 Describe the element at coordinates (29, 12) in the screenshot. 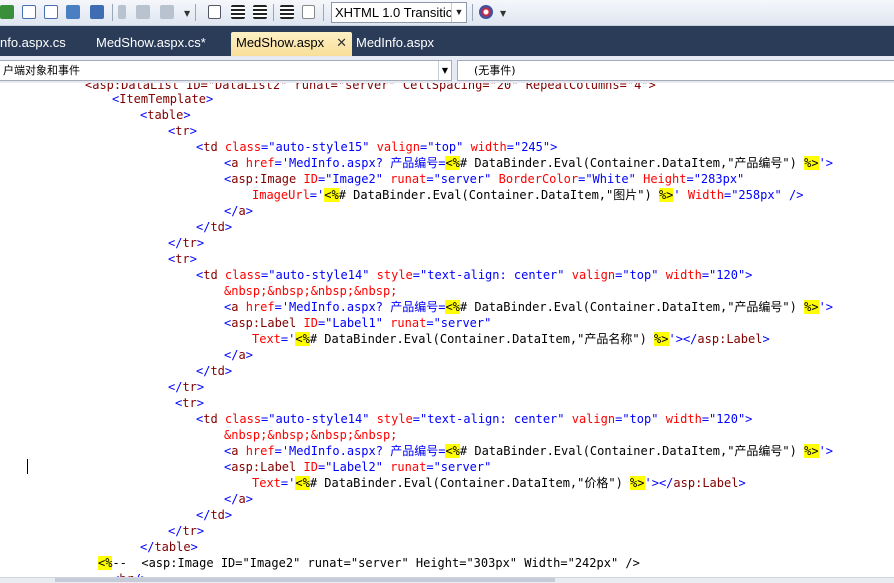

I see `form-icon` at that location.